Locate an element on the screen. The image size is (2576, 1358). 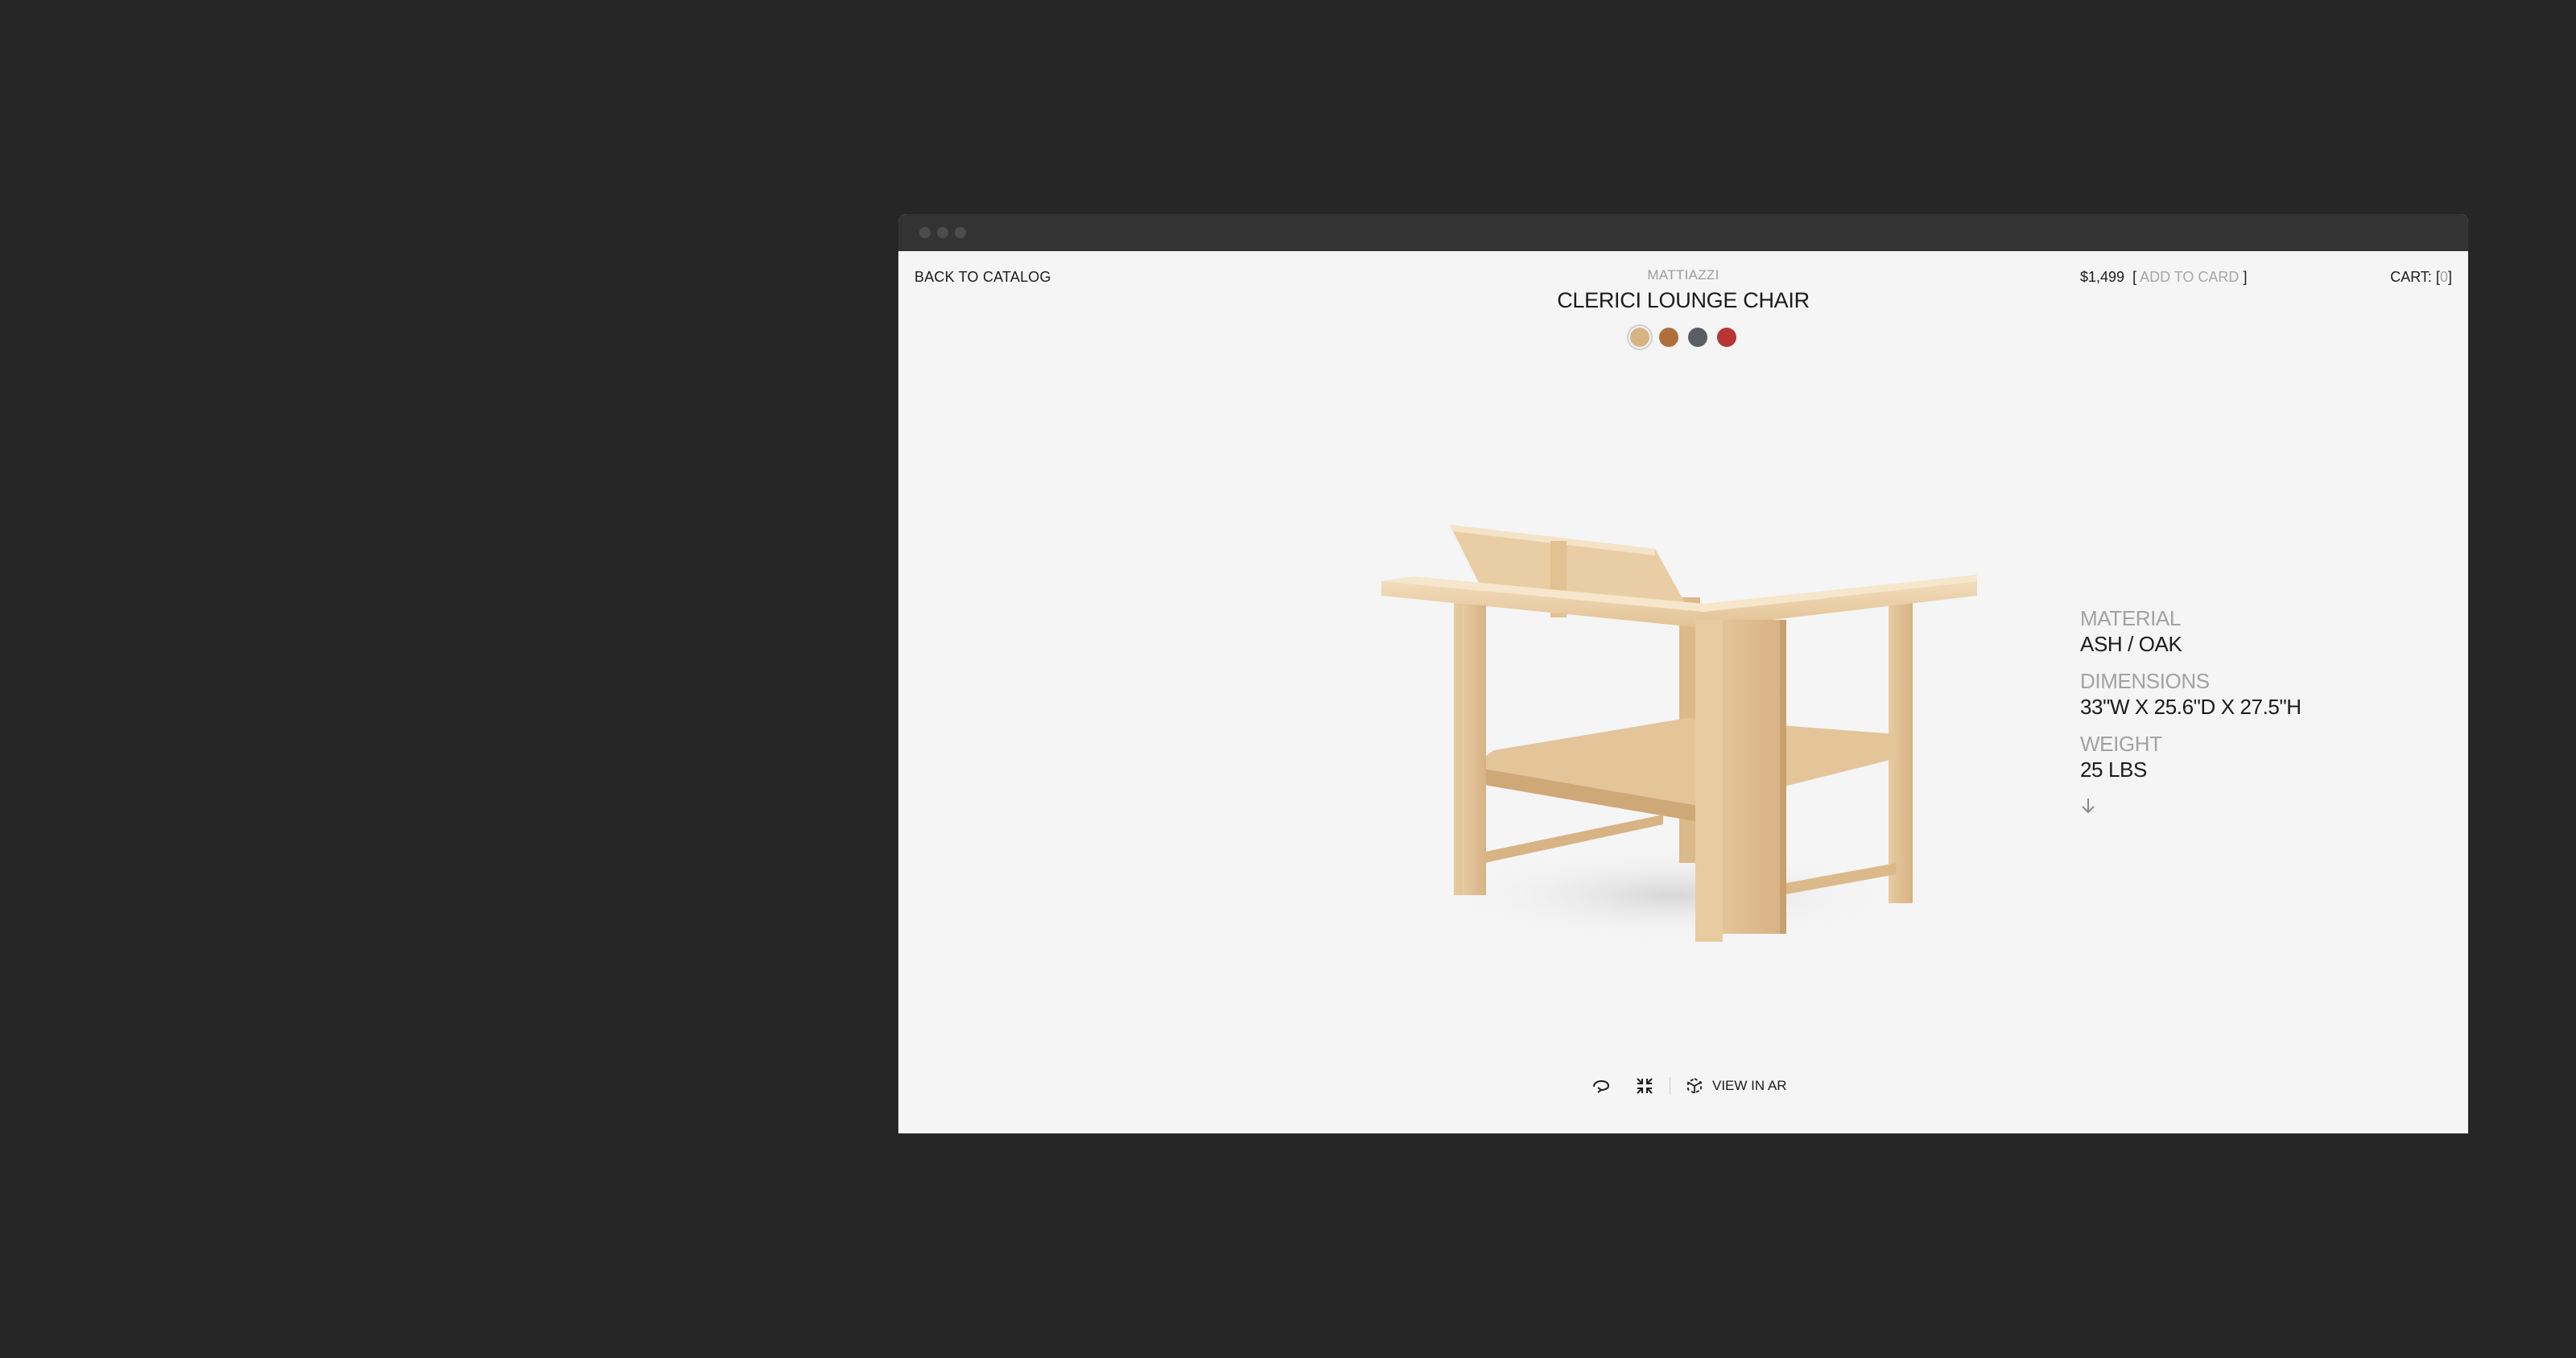
collapse-button is located at coordinates (1644, 1086).